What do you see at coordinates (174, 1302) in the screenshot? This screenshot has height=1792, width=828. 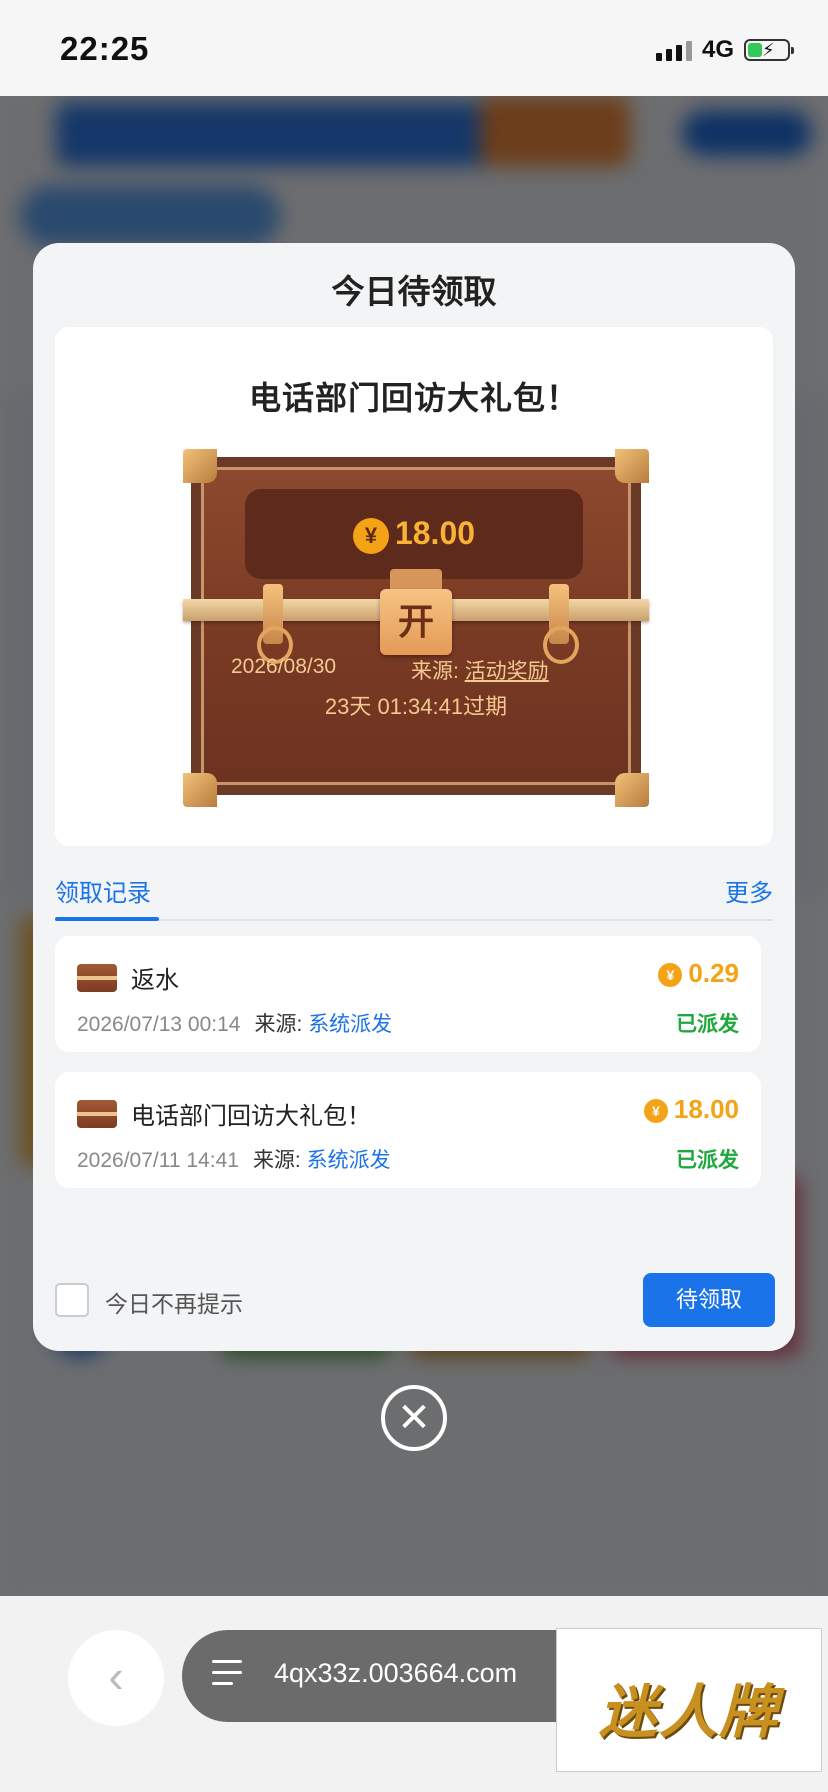 I see `dont-remind-label: 今日不再提示` at bounding box center [174, 1302].